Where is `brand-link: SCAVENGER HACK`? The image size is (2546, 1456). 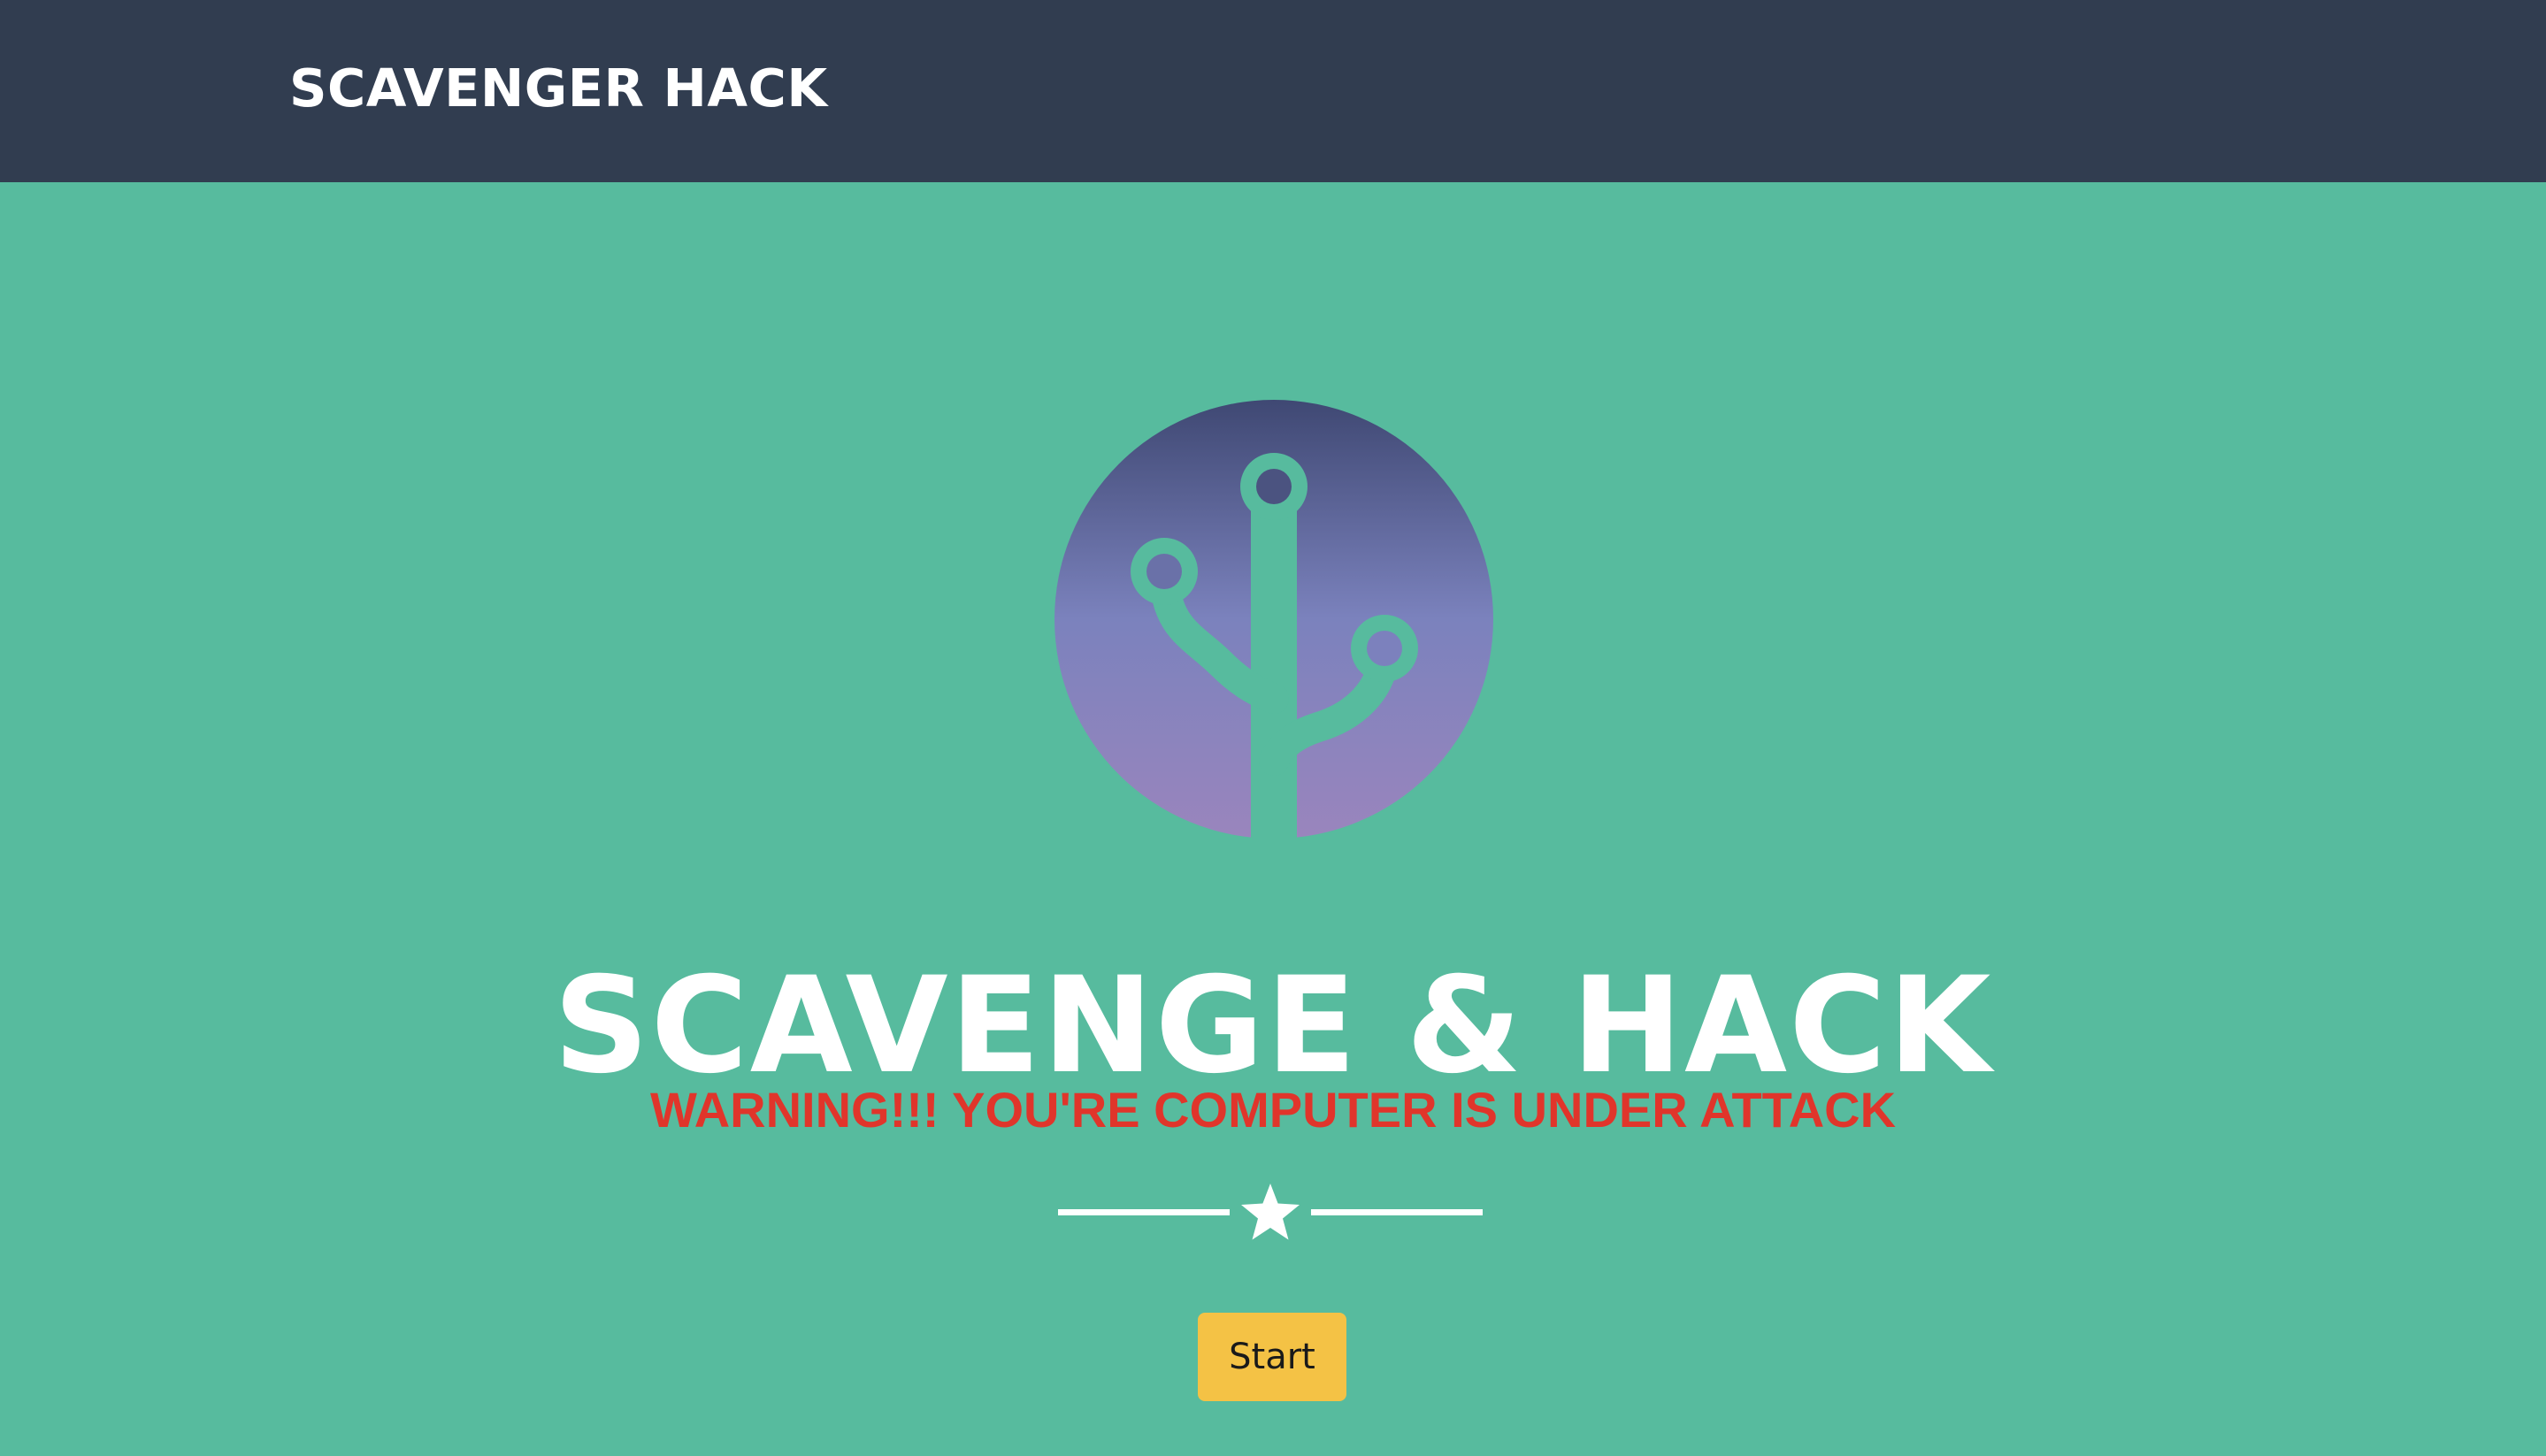
brand-link: SCAVENGER HACK is located at coordinates (558, 88).